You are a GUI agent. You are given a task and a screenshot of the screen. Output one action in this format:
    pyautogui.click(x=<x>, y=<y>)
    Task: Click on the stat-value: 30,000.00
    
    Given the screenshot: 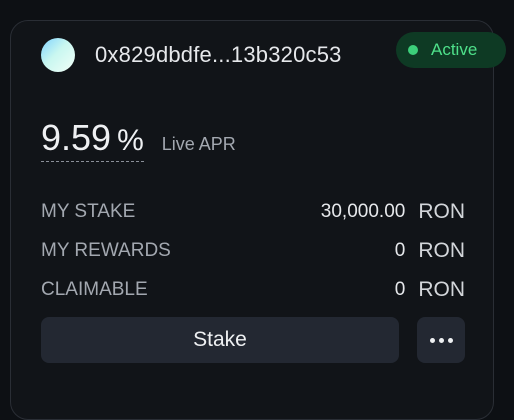 What is the action you would take?
    pyautogui.click(x=363, y=211)
    